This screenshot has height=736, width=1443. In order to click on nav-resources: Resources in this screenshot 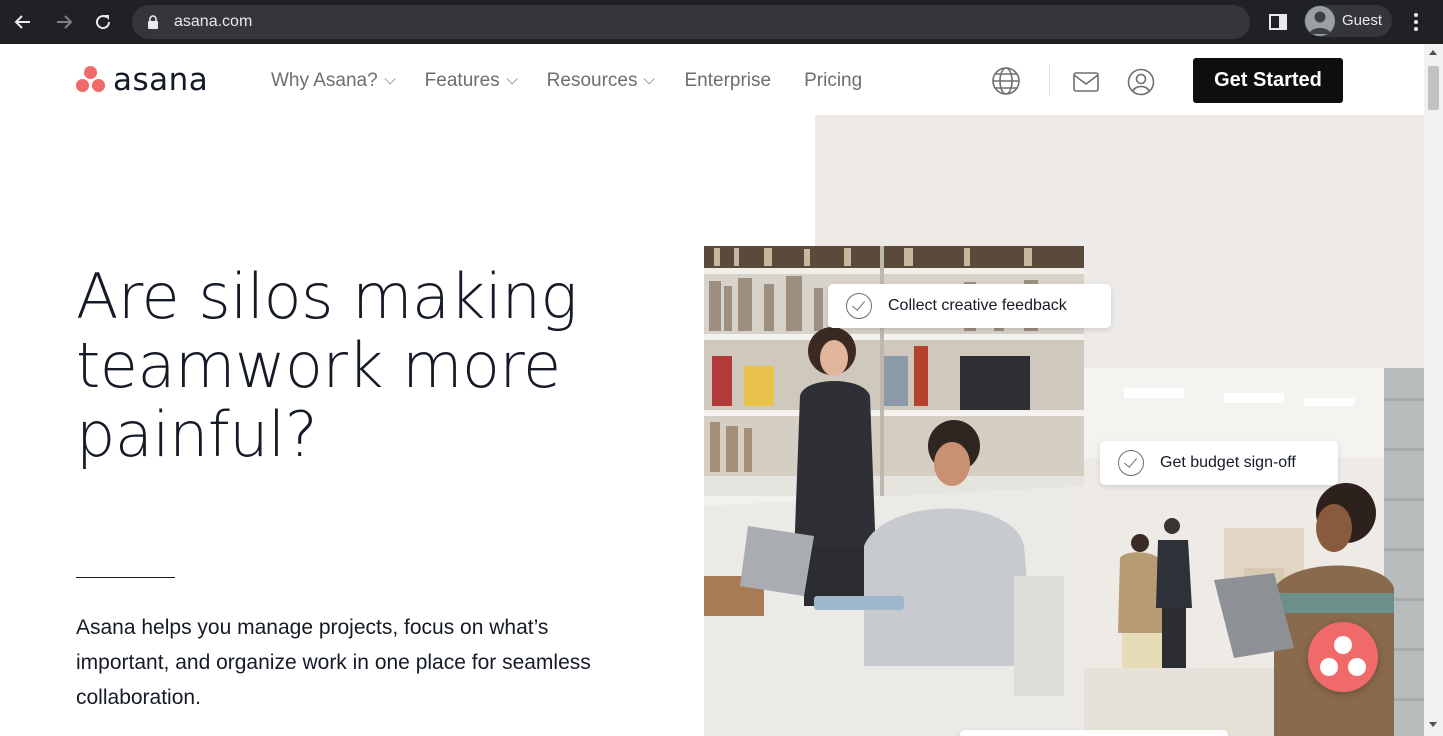, I will do `click(601, 81)`.